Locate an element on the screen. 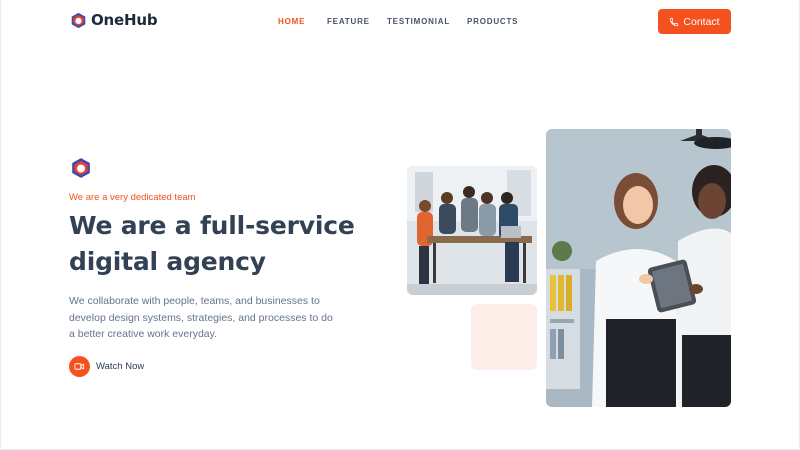  brand-logo: OneHub is located at coordinates (114, 20).